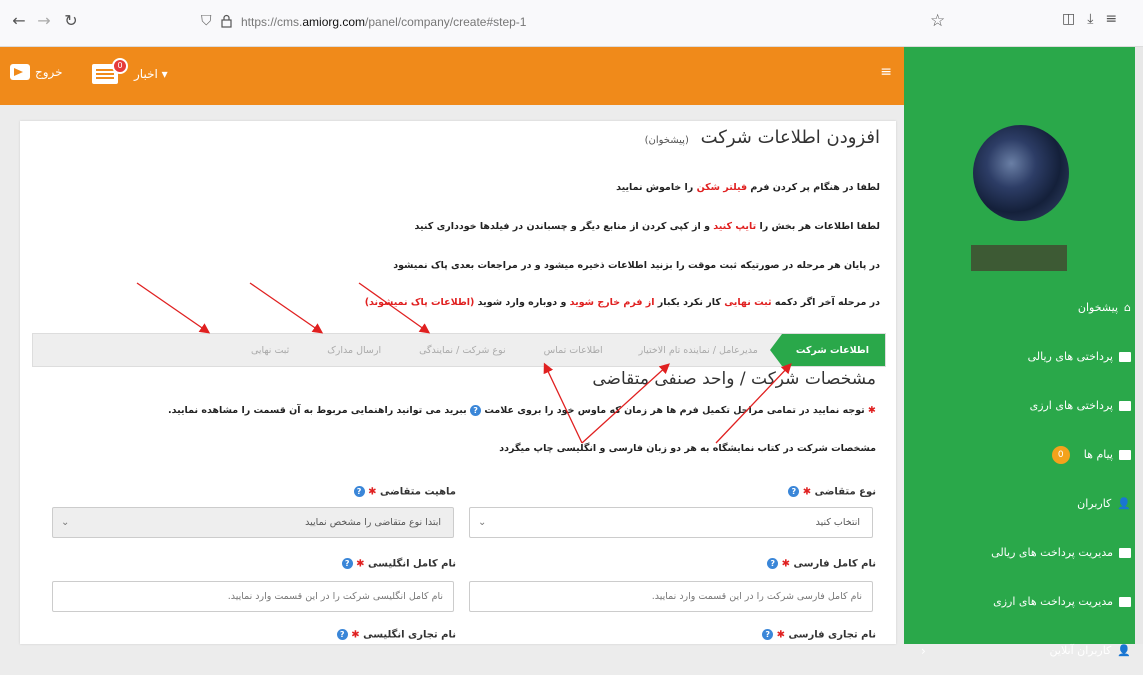 This screenshot has width=1143, height=675. I want to click on exit-button: خروج, so click(36, 72).